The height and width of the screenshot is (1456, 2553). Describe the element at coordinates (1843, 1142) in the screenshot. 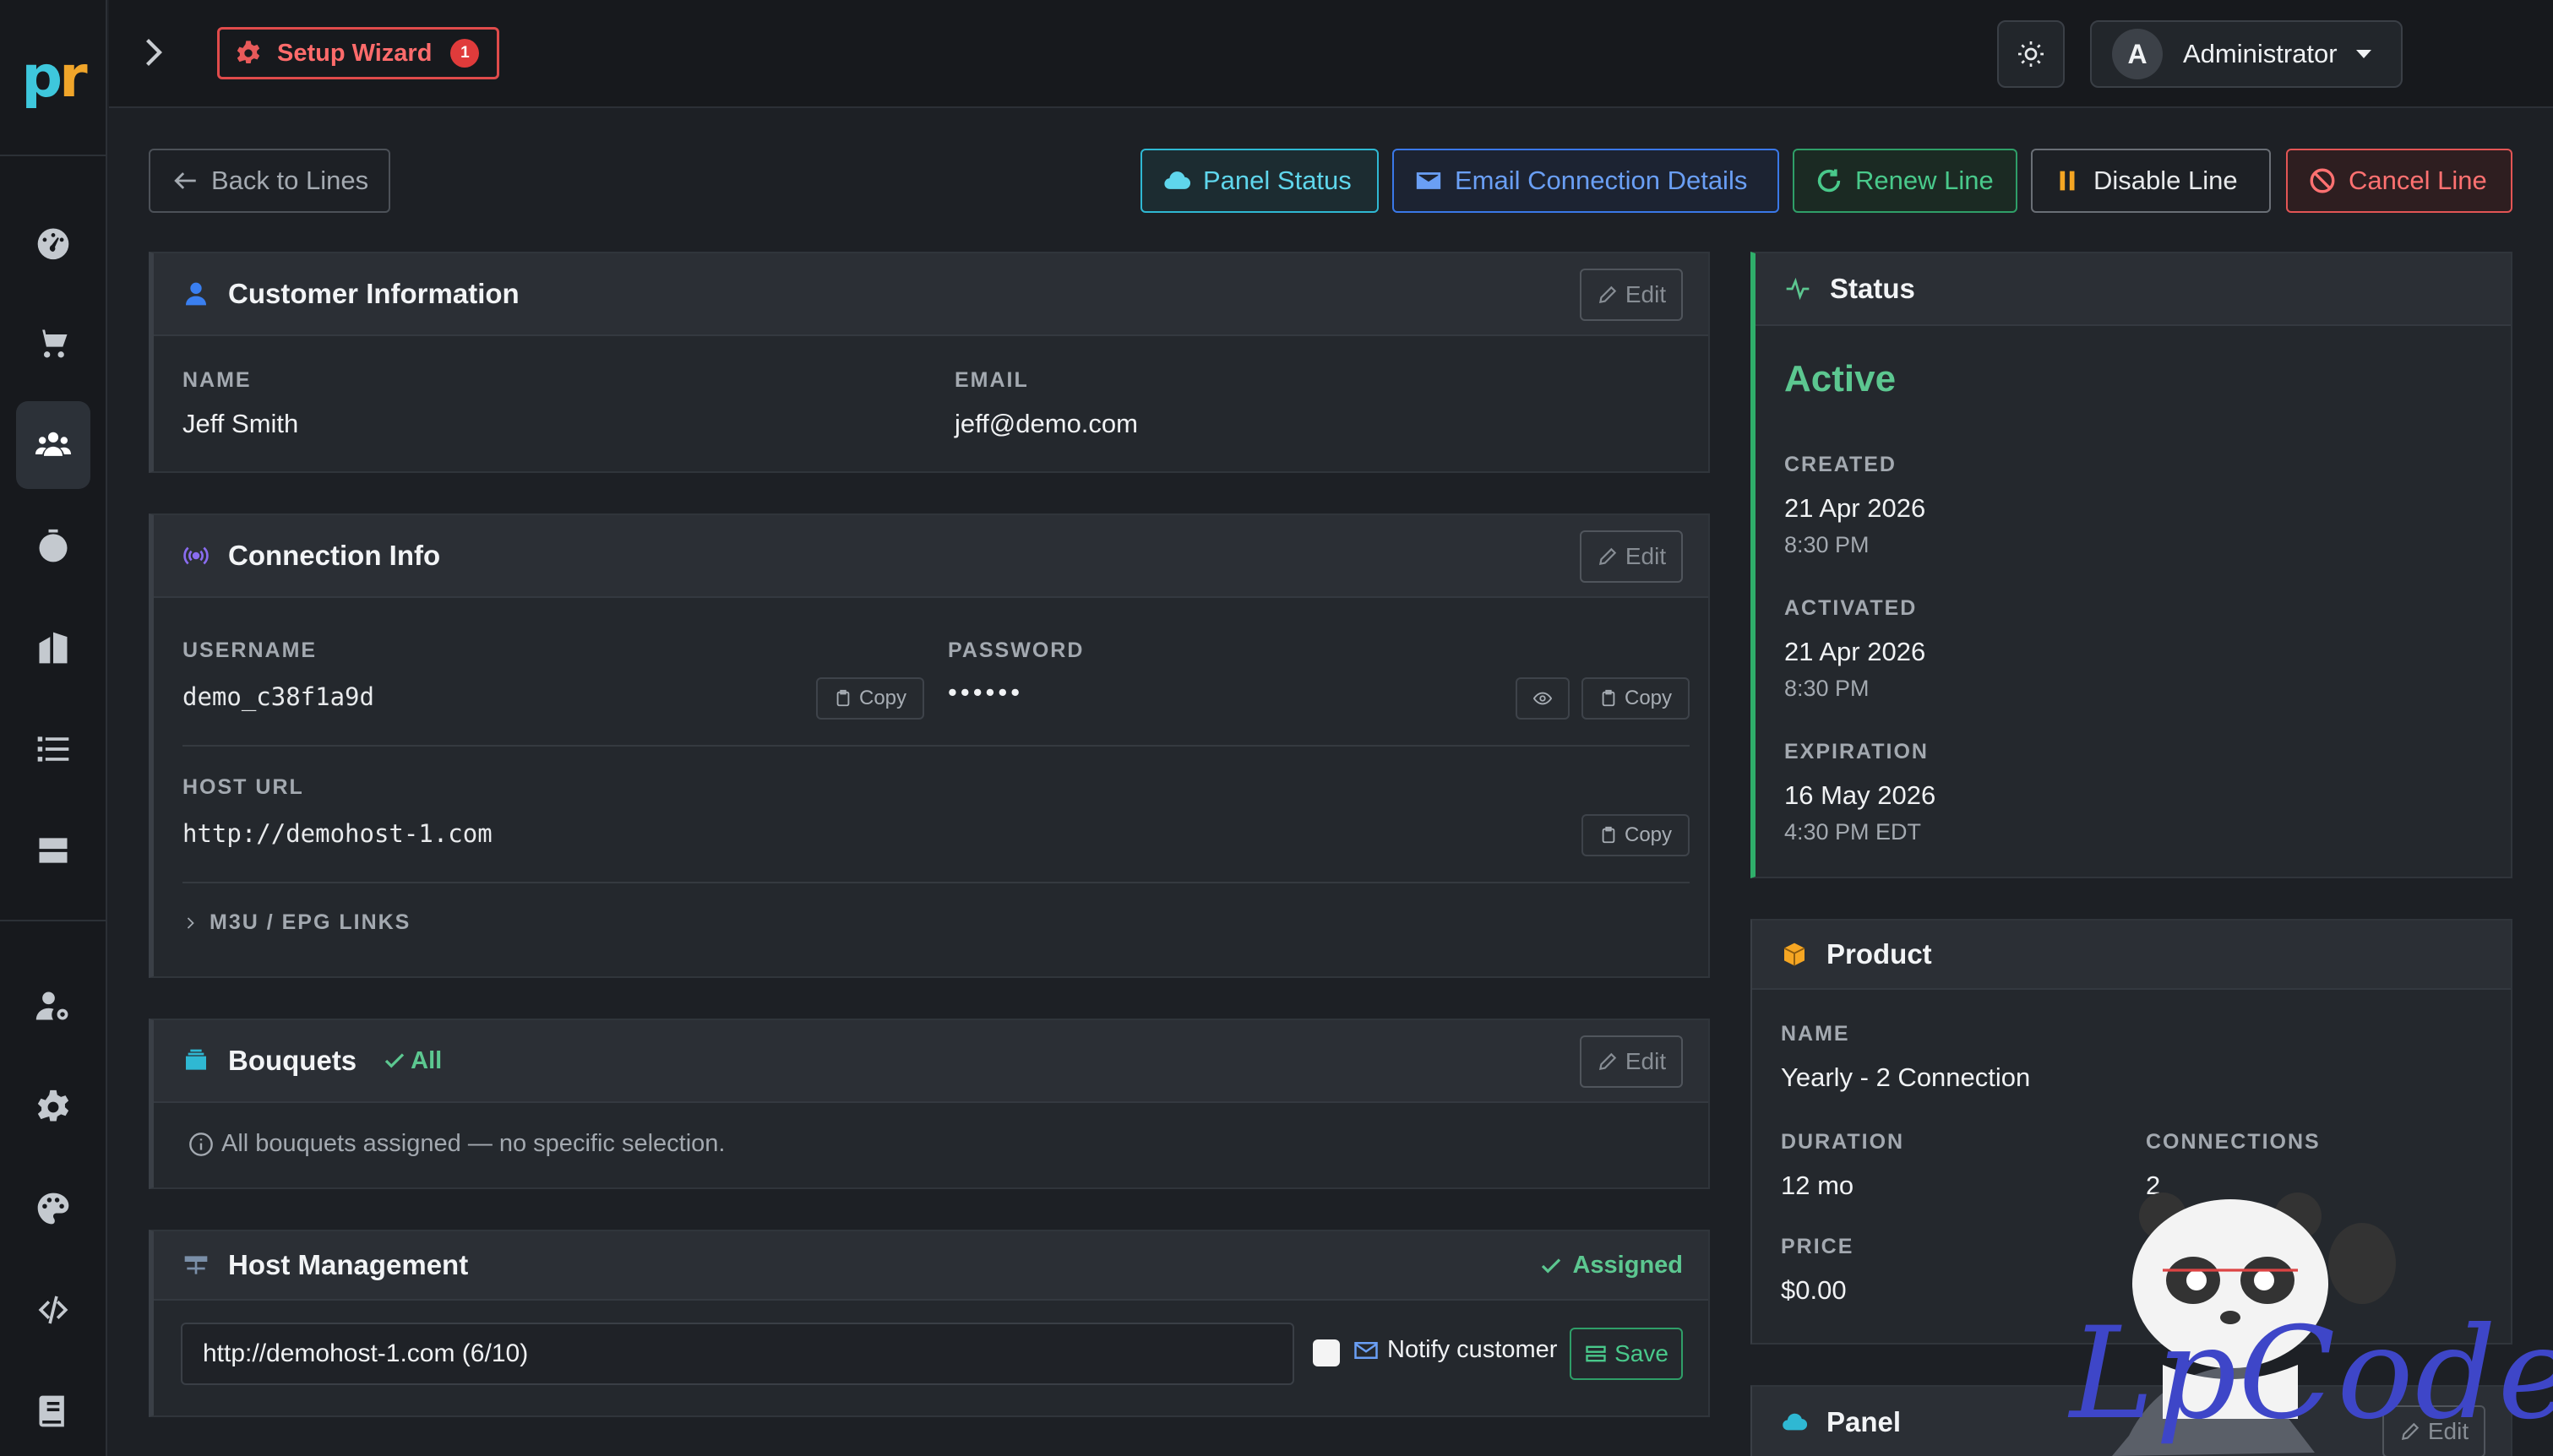

I see `duration-label: DURATION` at that location.